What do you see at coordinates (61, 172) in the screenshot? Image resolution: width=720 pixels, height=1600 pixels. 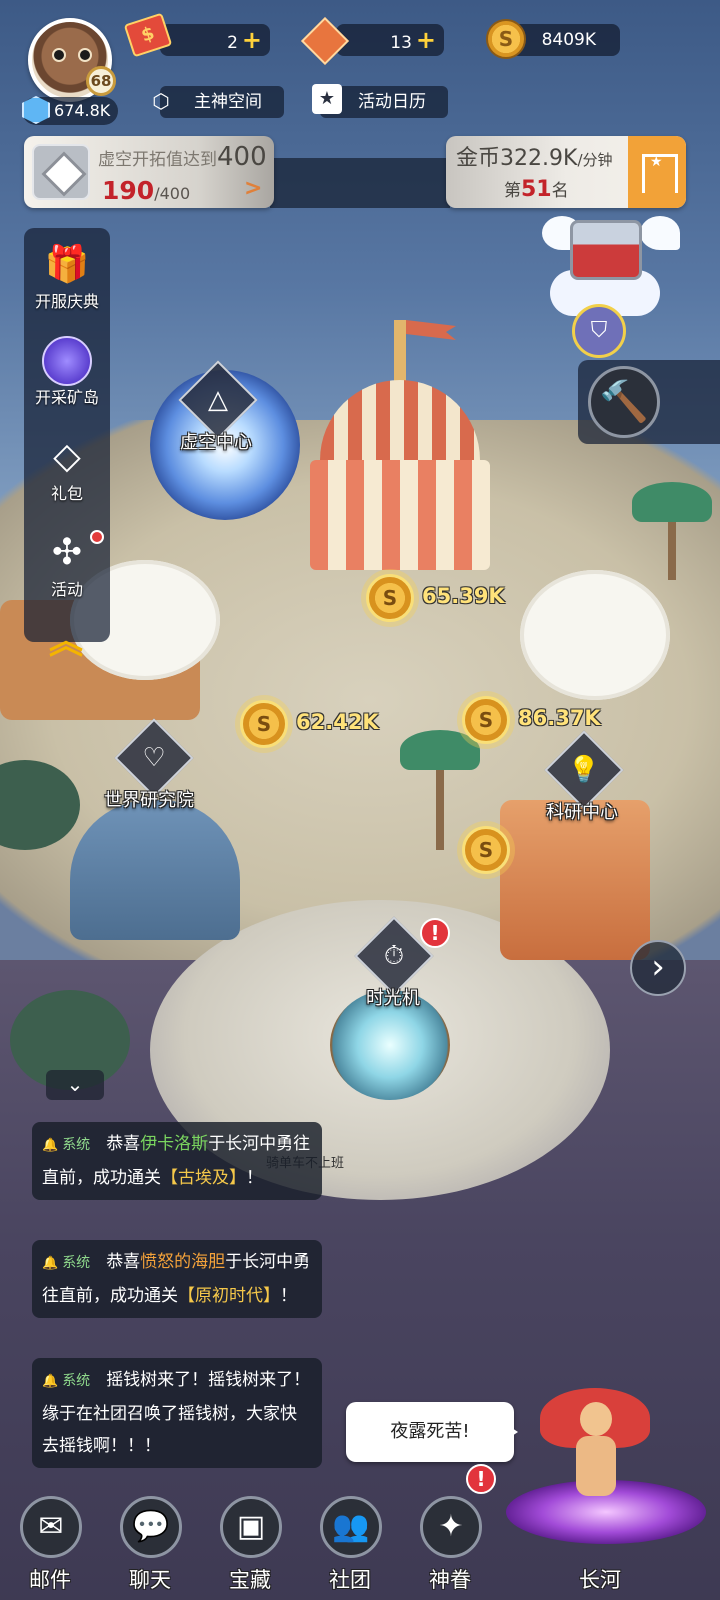 I see `void-quest-icon` at bounding box center [61, 172].